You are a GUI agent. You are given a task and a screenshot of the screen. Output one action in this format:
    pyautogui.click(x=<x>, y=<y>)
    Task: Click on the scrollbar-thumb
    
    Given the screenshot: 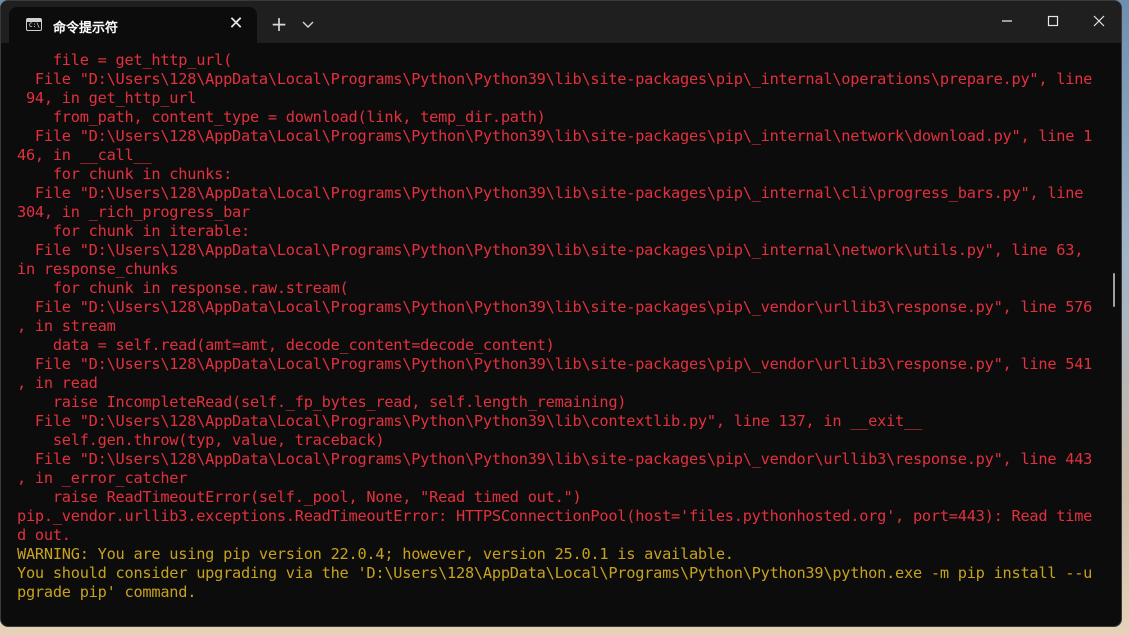 What is the action you would take?
    pyautogui.click(x=1114, y=290)
    